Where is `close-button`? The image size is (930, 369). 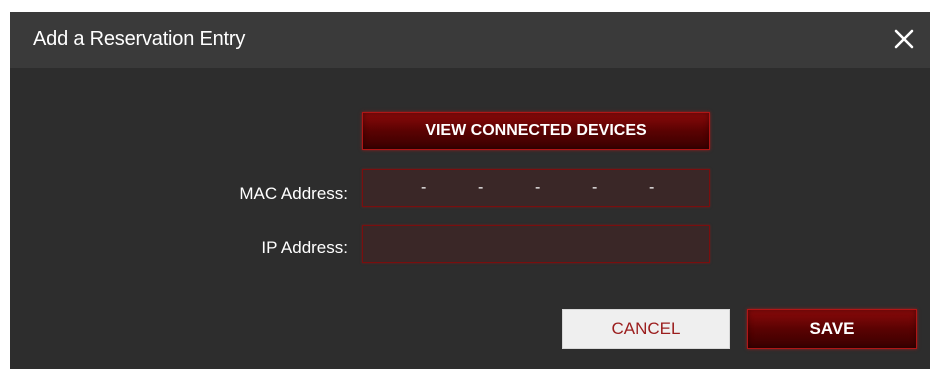
close-button is located at coordinates (904, 39).